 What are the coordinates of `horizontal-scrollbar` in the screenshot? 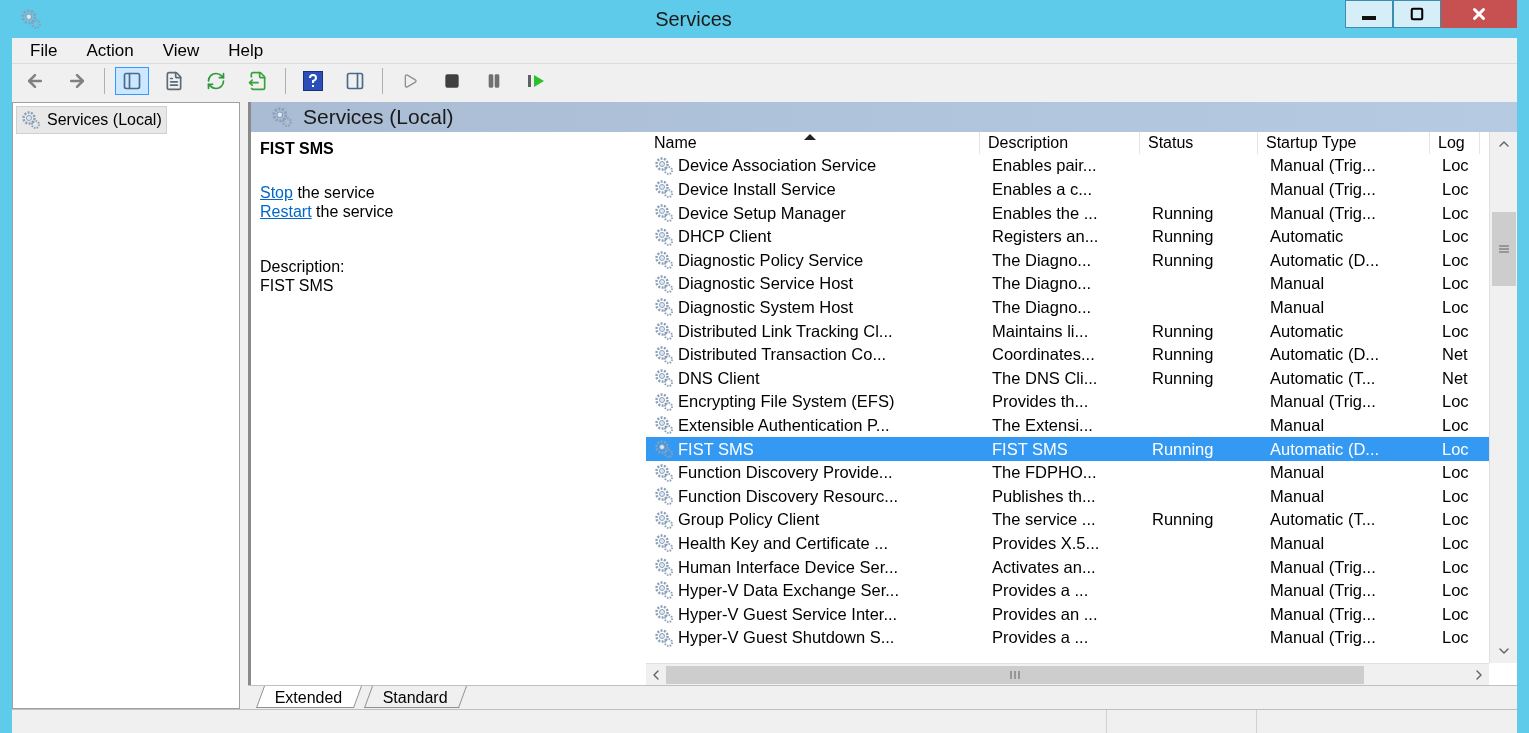 It's located at (1067, 674).